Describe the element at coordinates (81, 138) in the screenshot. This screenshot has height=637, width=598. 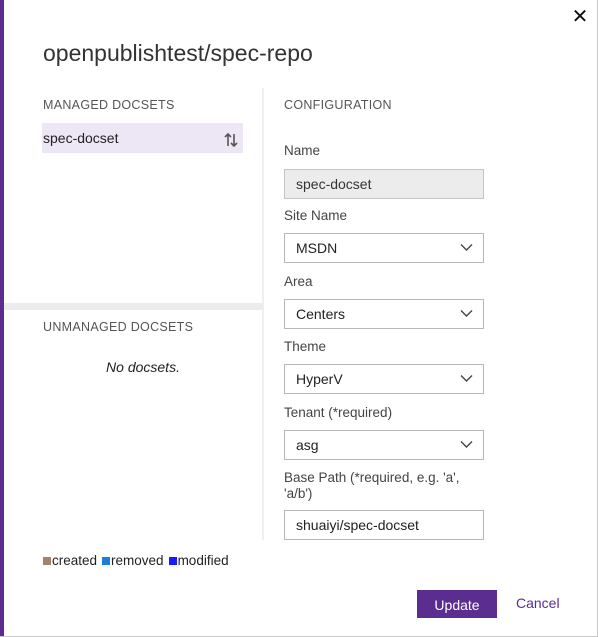
I see `docset-item-label: spec-docset` at that location.